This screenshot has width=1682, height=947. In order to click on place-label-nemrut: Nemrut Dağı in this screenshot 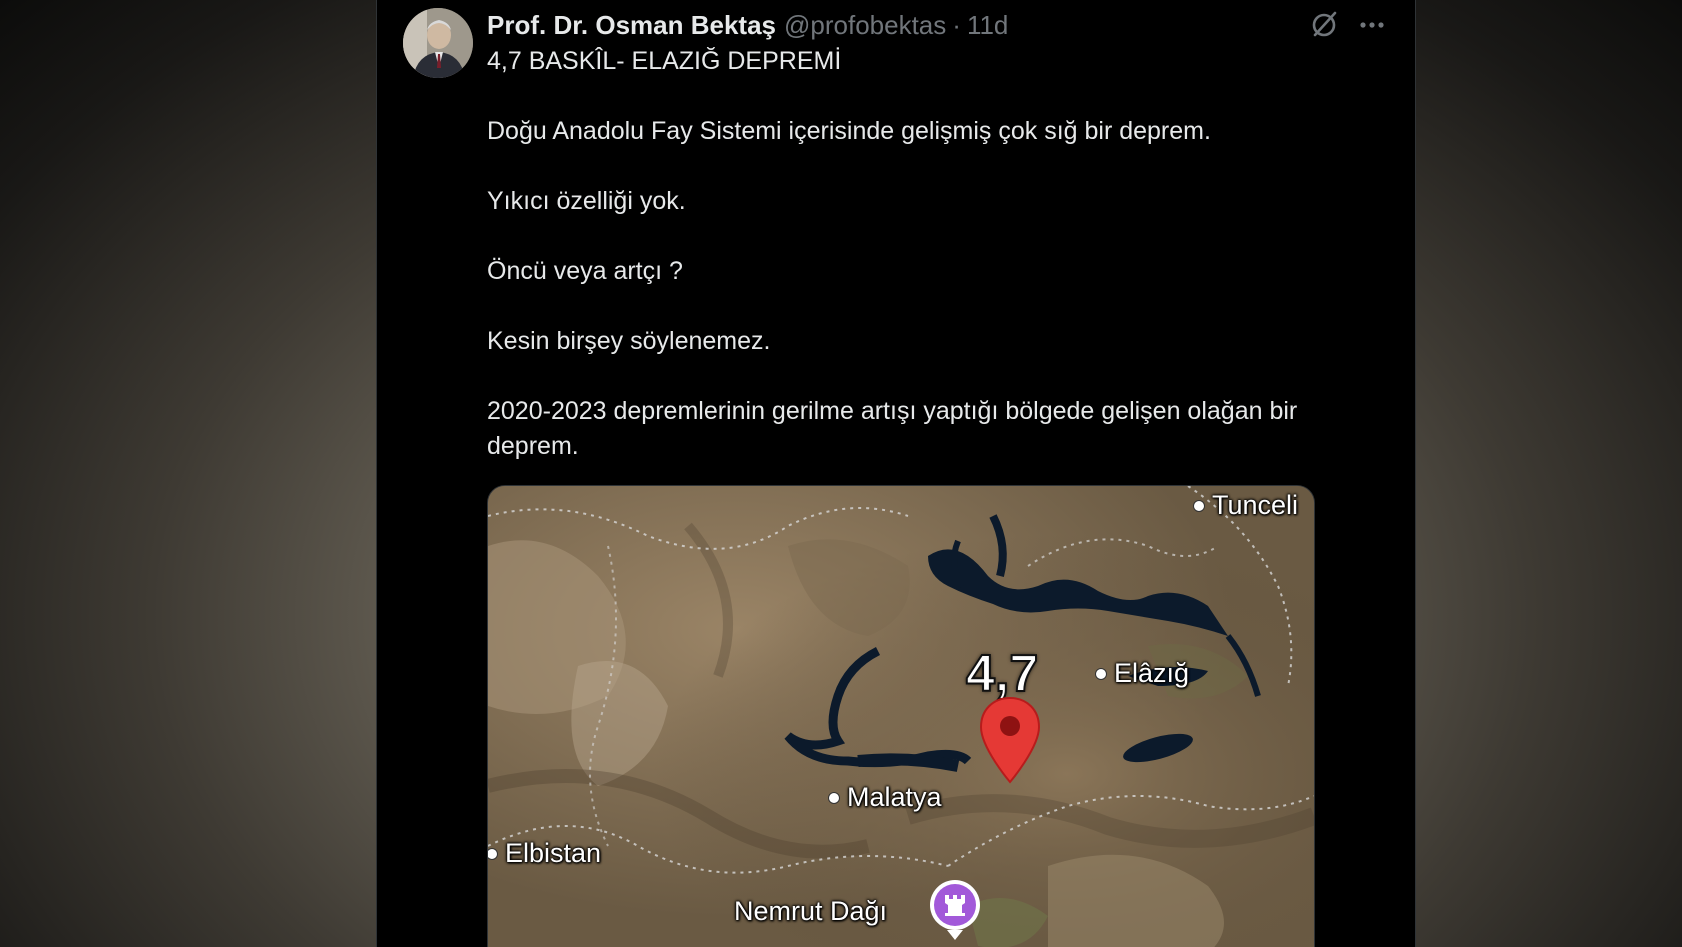, I will do `click(810, 911)`.